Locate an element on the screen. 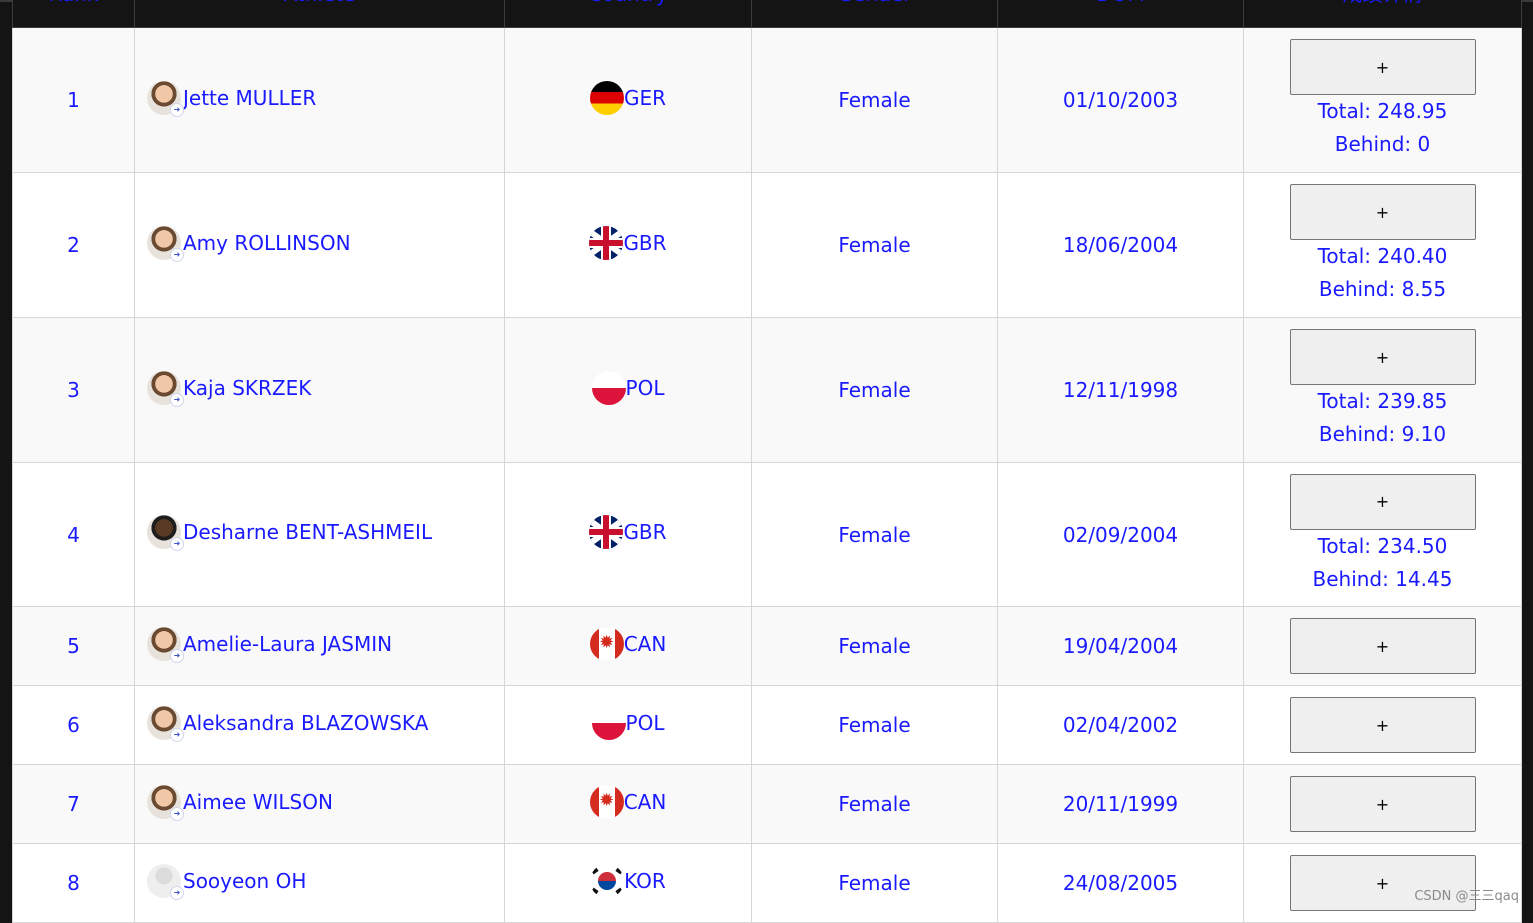 The width and height of the screenshot is (1533, 923). athlete-cell: ➜ Desharne BENT-ASHMEIL is located at coordinates (319, 534).